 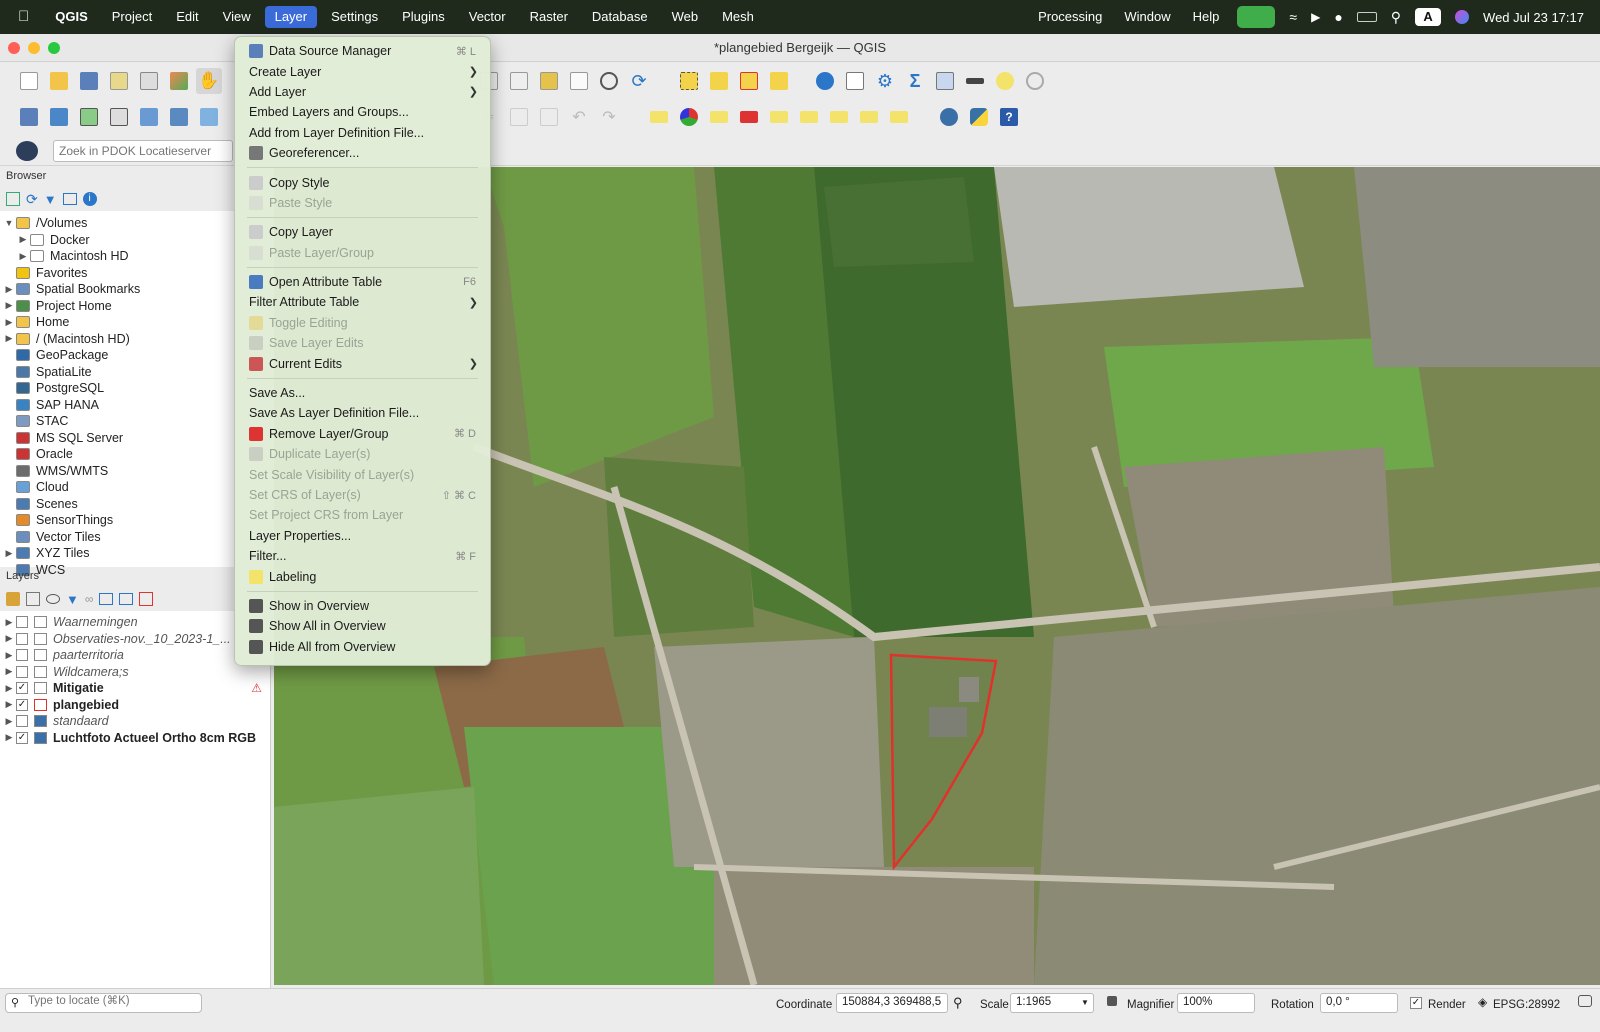 I want to click on deselect-button, so click(x=749, y=81).